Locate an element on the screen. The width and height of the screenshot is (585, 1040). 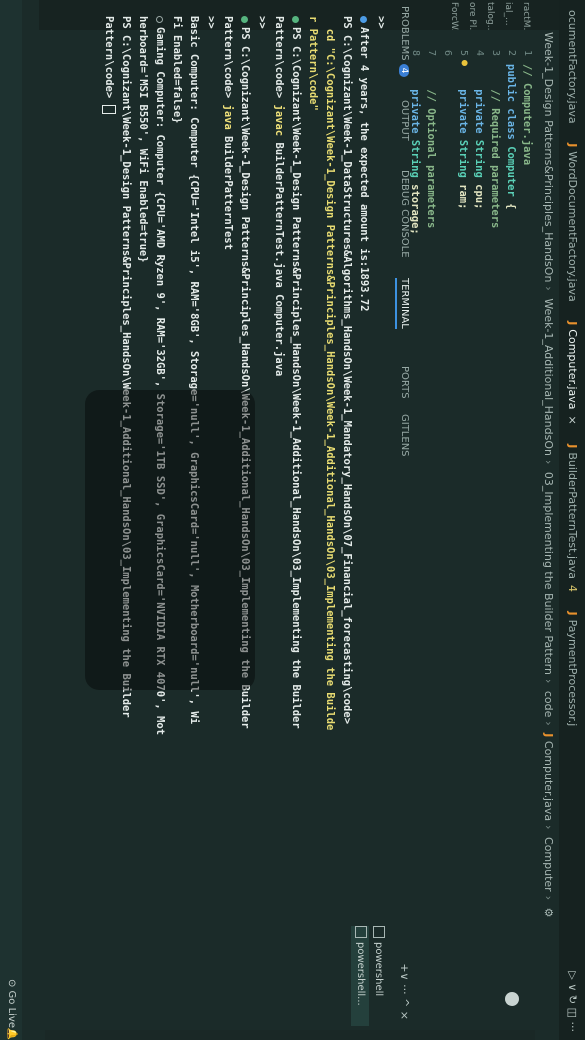
gear-icon: ⚙ is located at coordinates (548, 912).